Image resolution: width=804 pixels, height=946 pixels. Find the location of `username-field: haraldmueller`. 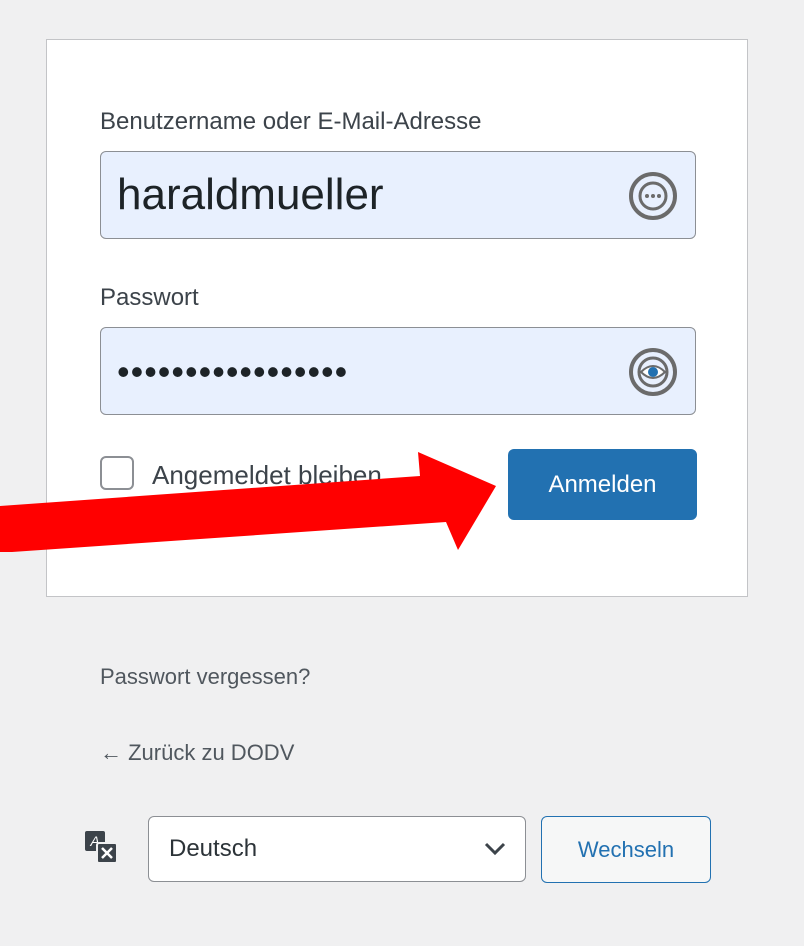

username-field: haraldmueller is located at coordinates (398, 195).